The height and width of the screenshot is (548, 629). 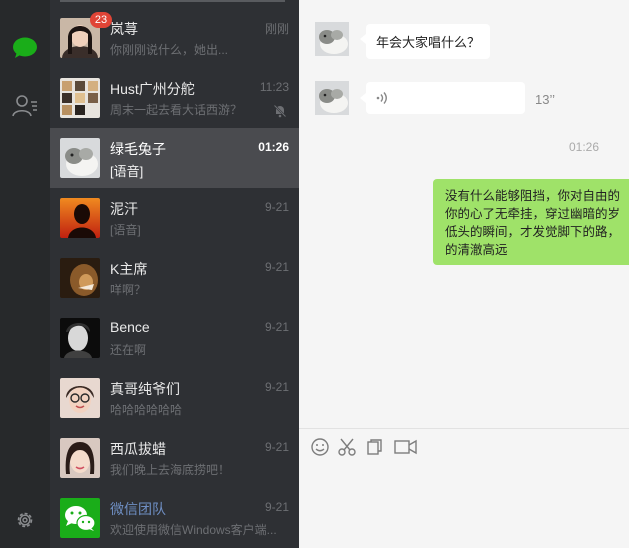 What do you see at coordinates (533, 232) in the screenshot?
I see `message-line: 低头的瞬间，才发觉脚下的路，` at bounding box center [533, 232].